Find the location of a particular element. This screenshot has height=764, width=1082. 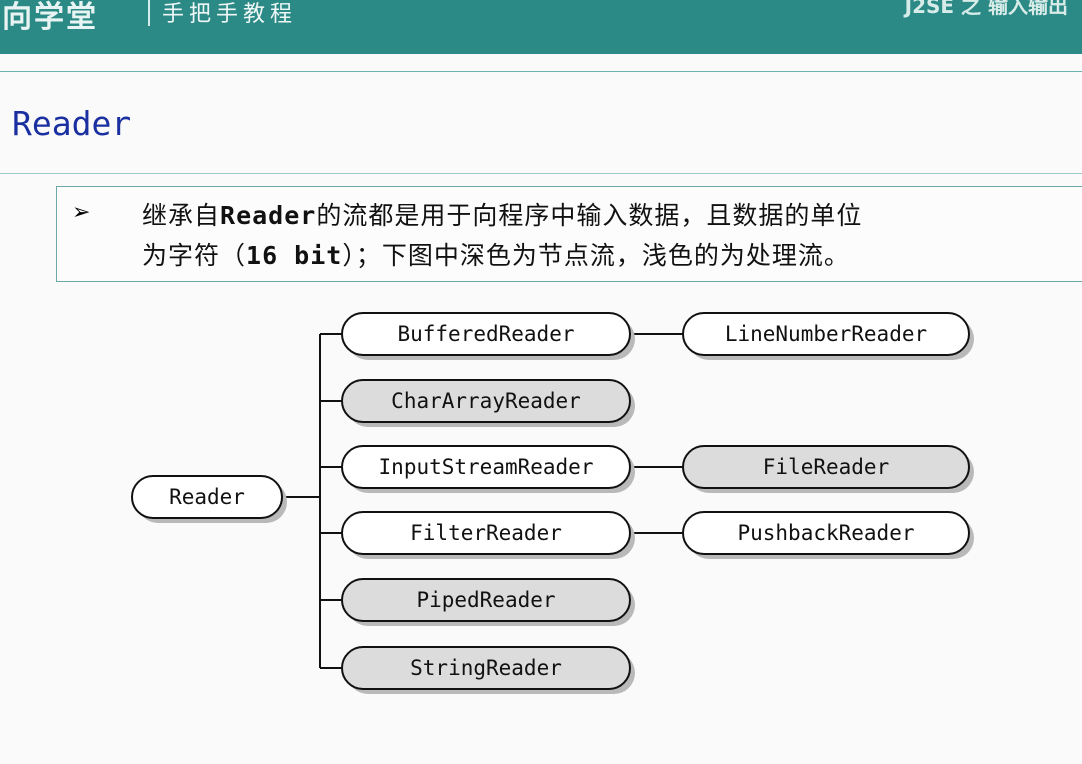

node-label: BufferedReader is located at coordinates (485, 334).